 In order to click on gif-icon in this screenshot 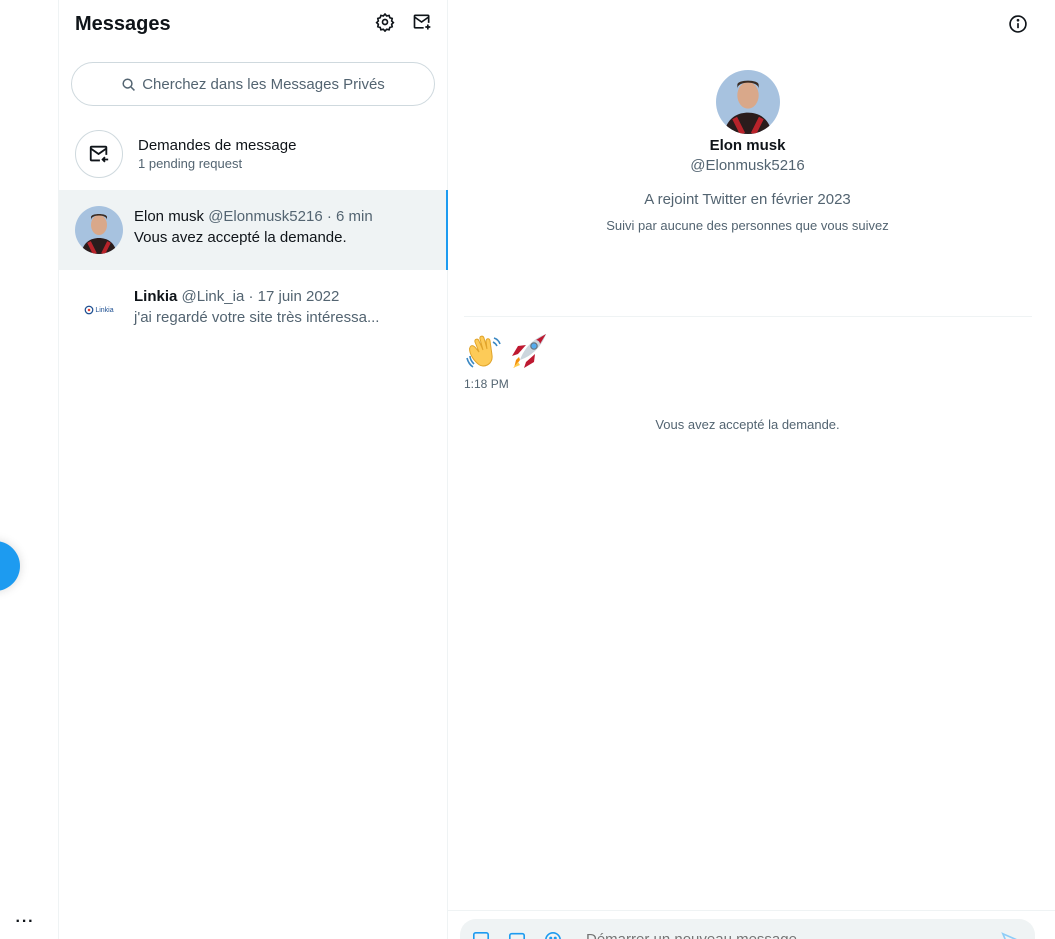, I will do `click(517, 935)`.